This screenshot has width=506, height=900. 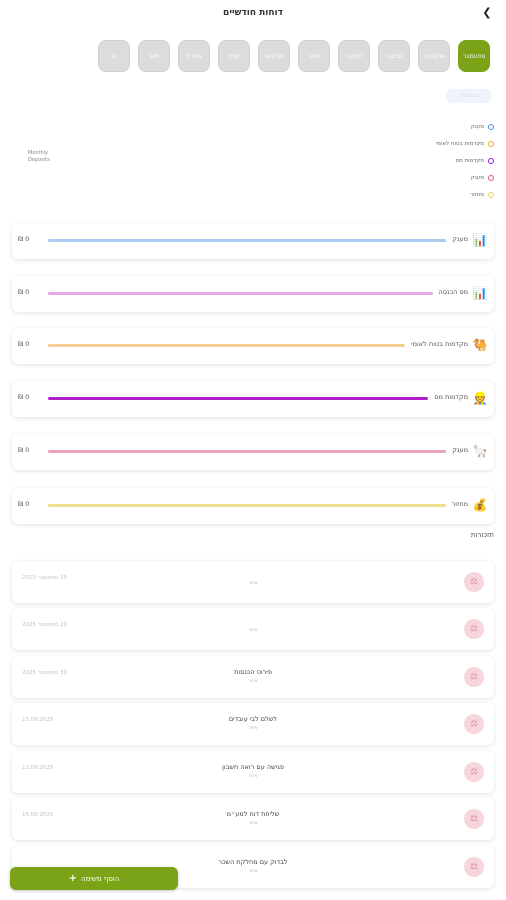 What do you see at coordinates (45, 625) in the screenshot?
I see `task-date: 20 ספטמבר 2025` at bounding box center [45, 625].